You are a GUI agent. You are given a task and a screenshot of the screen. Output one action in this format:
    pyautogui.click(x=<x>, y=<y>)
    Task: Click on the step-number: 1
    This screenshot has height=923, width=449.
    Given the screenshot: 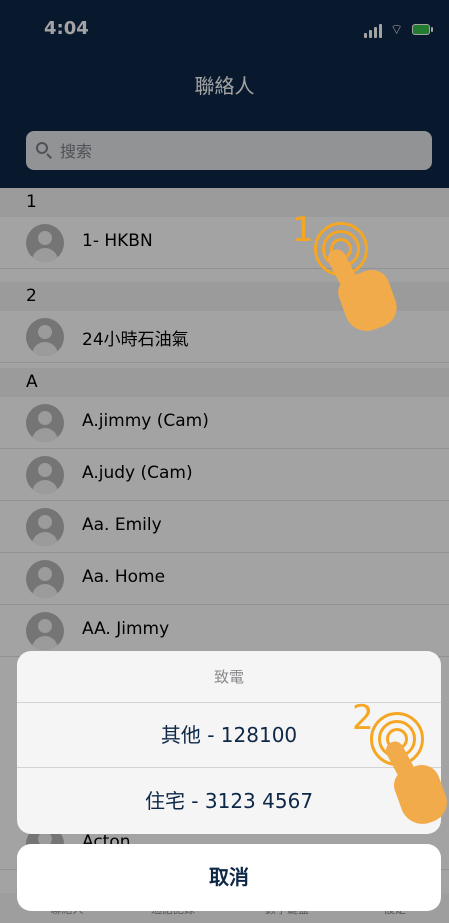 What is the action you would take?
    pyautogui.click(x=303, y=230)
    